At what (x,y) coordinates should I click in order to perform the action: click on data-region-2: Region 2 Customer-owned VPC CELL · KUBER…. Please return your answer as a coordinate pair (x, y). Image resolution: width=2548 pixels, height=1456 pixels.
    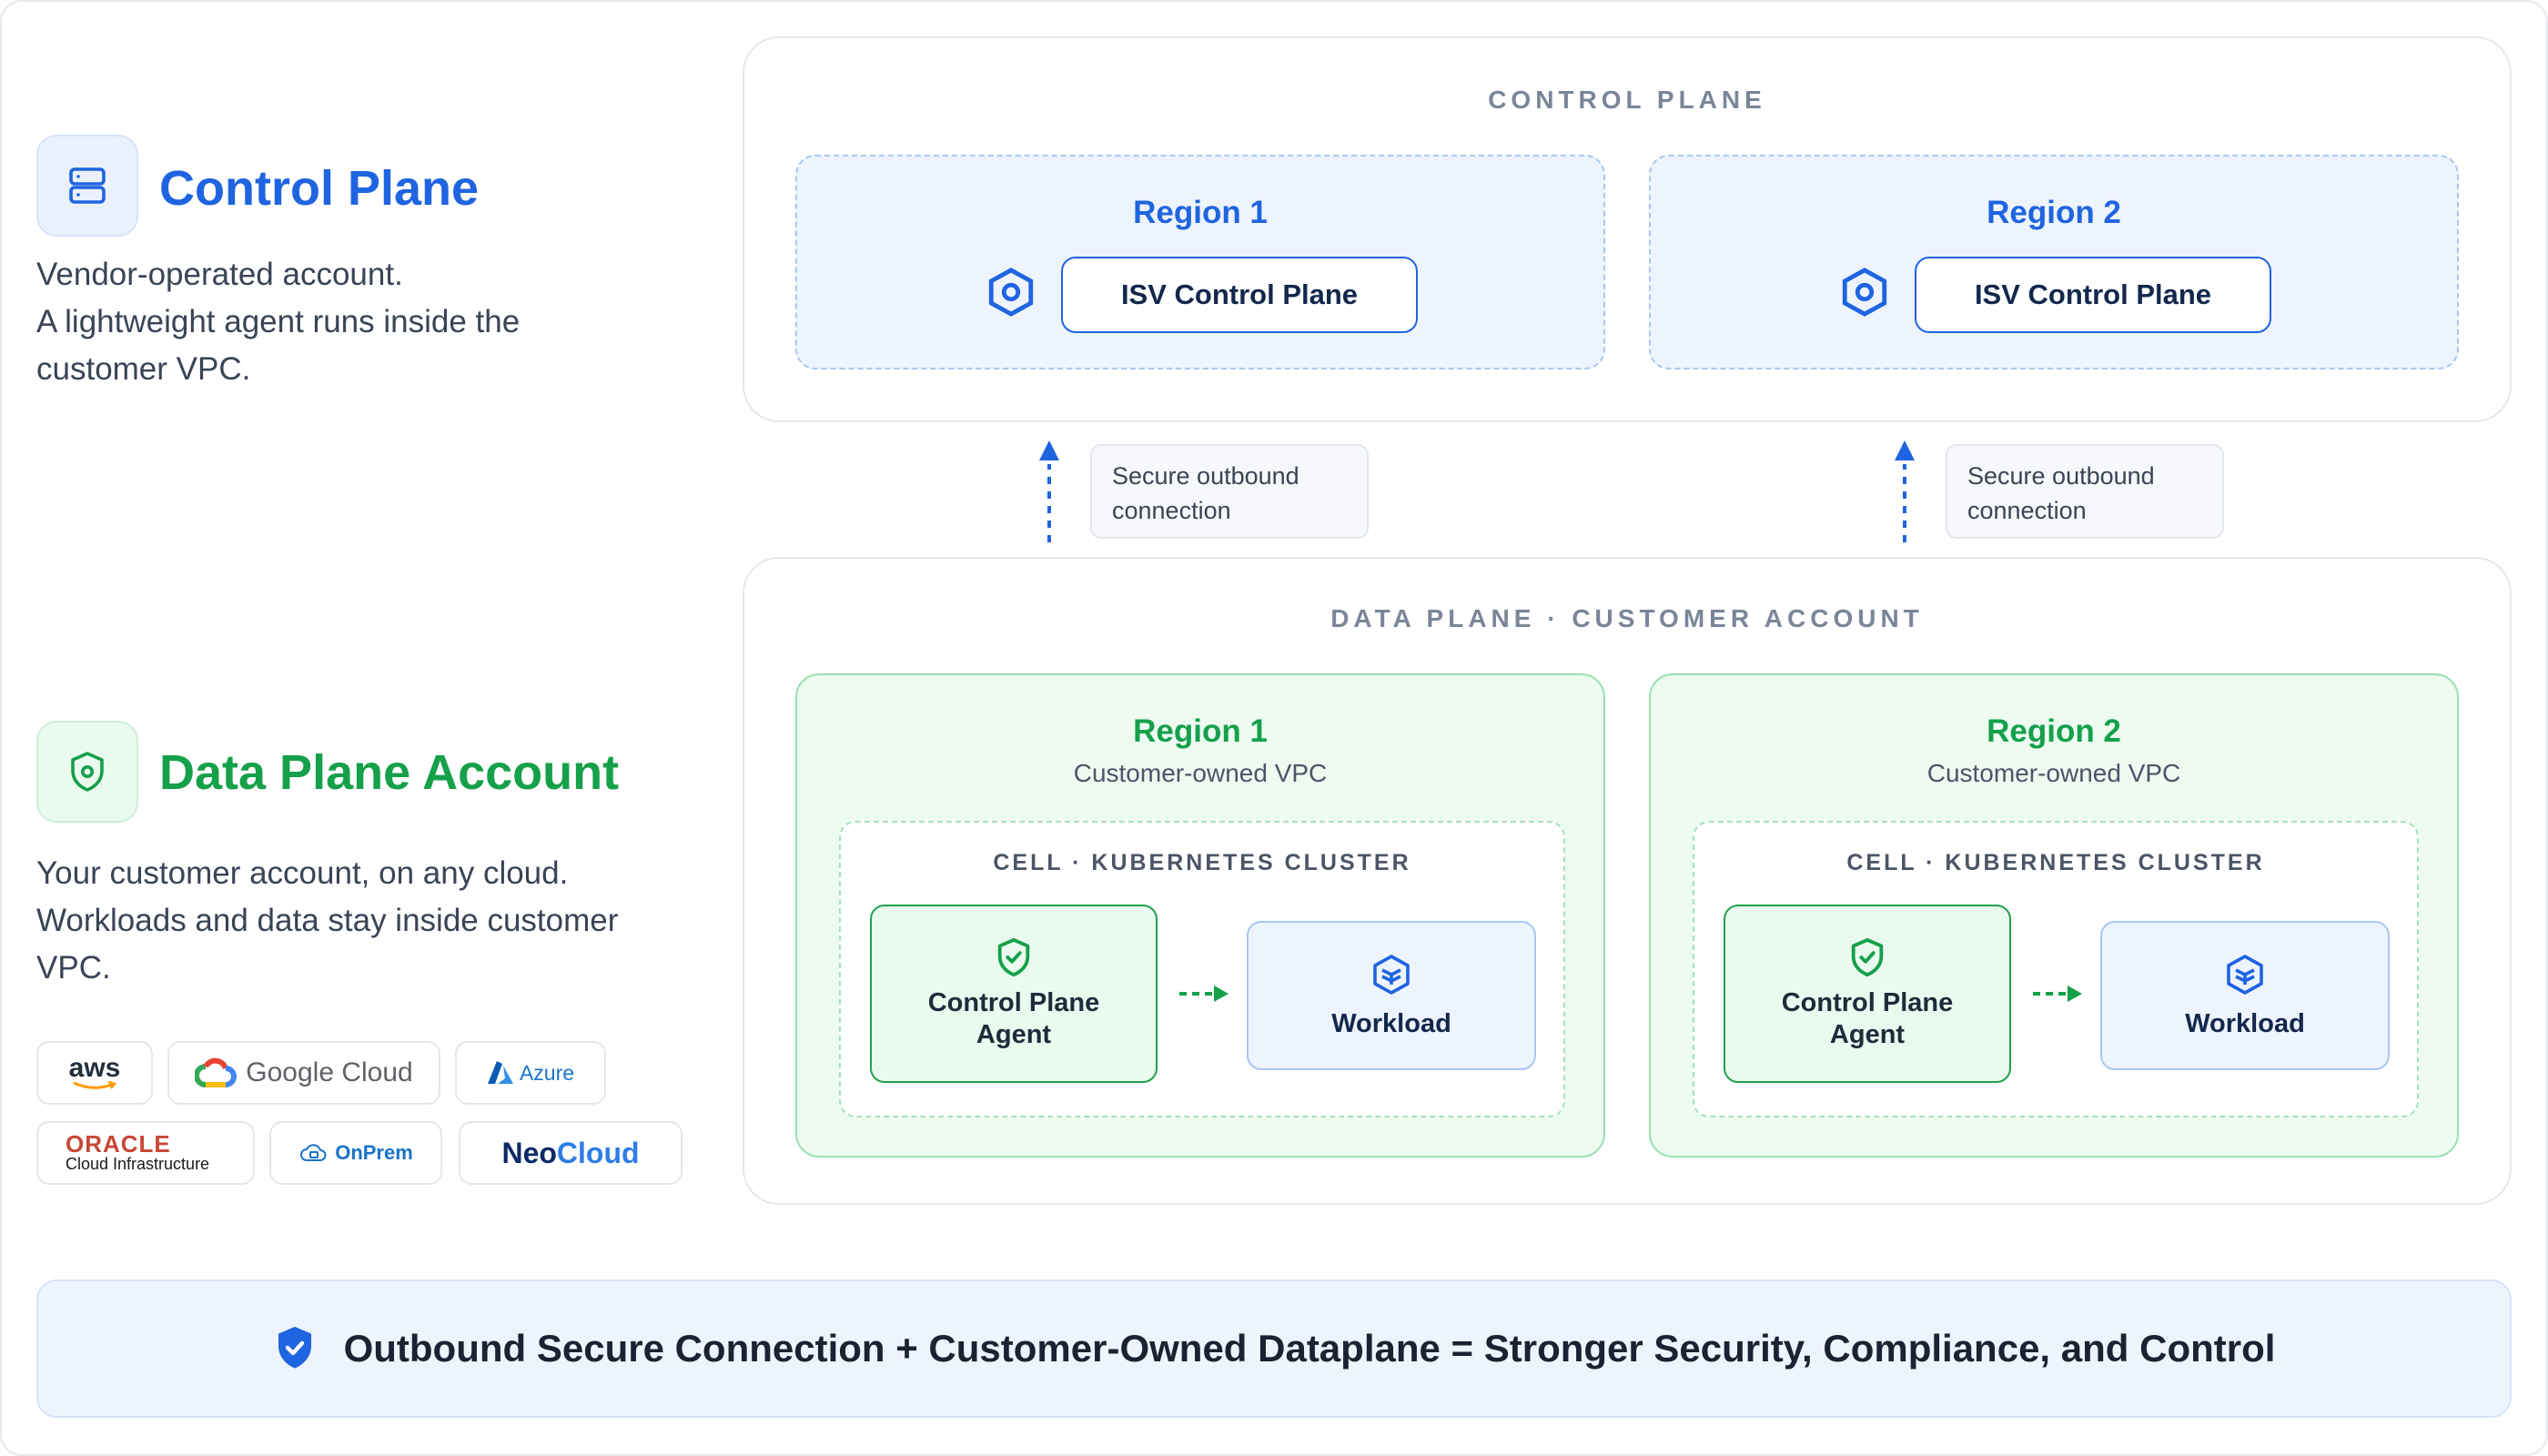
    Looking at the image, I should click on (2054, 916).